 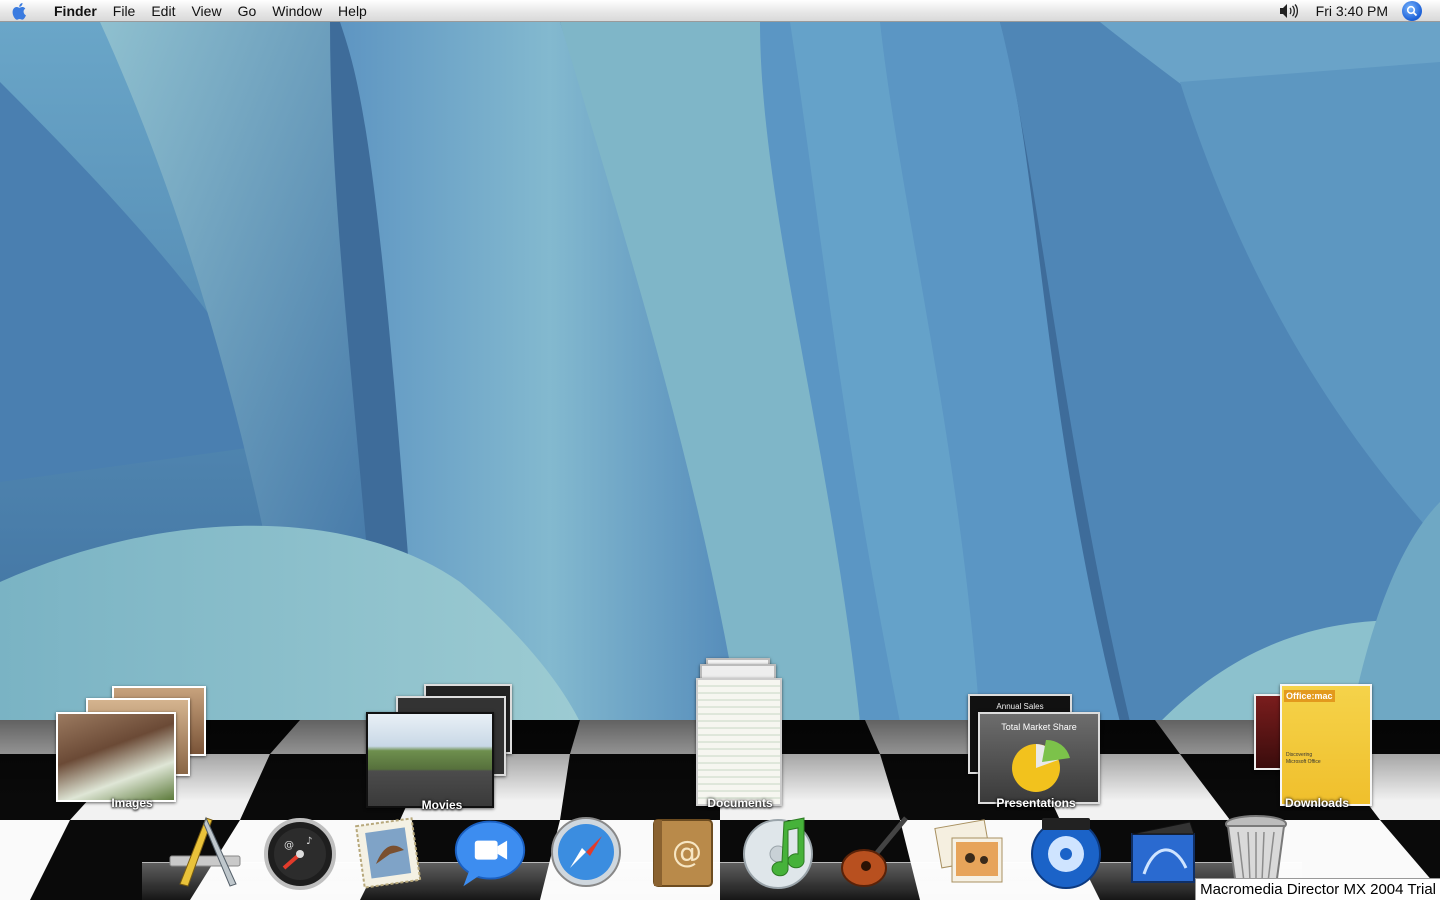 I want to click on stack-label-downloads: Downloads, so click(x=1316, y=803).